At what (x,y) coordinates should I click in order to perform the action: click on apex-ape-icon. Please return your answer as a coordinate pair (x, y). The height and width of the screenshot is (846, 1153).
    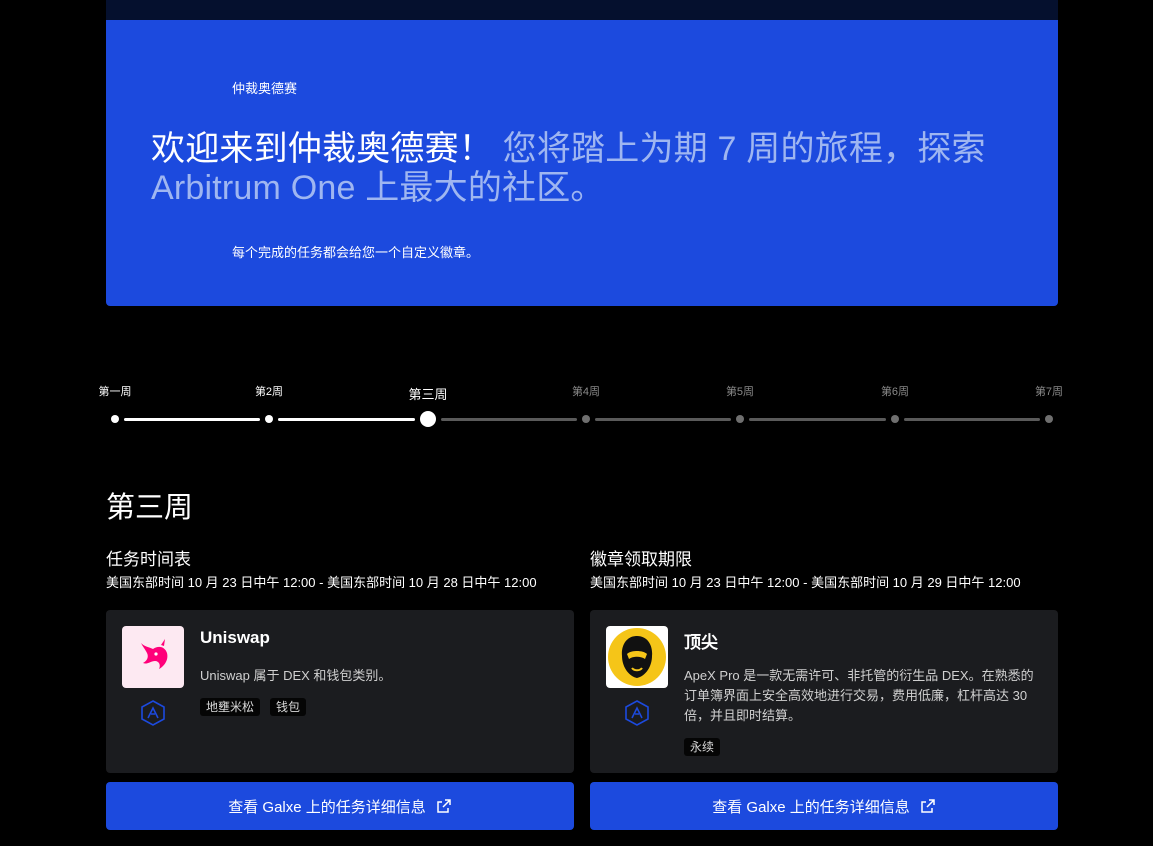
    Looking at the image, I should click on (637, 657).